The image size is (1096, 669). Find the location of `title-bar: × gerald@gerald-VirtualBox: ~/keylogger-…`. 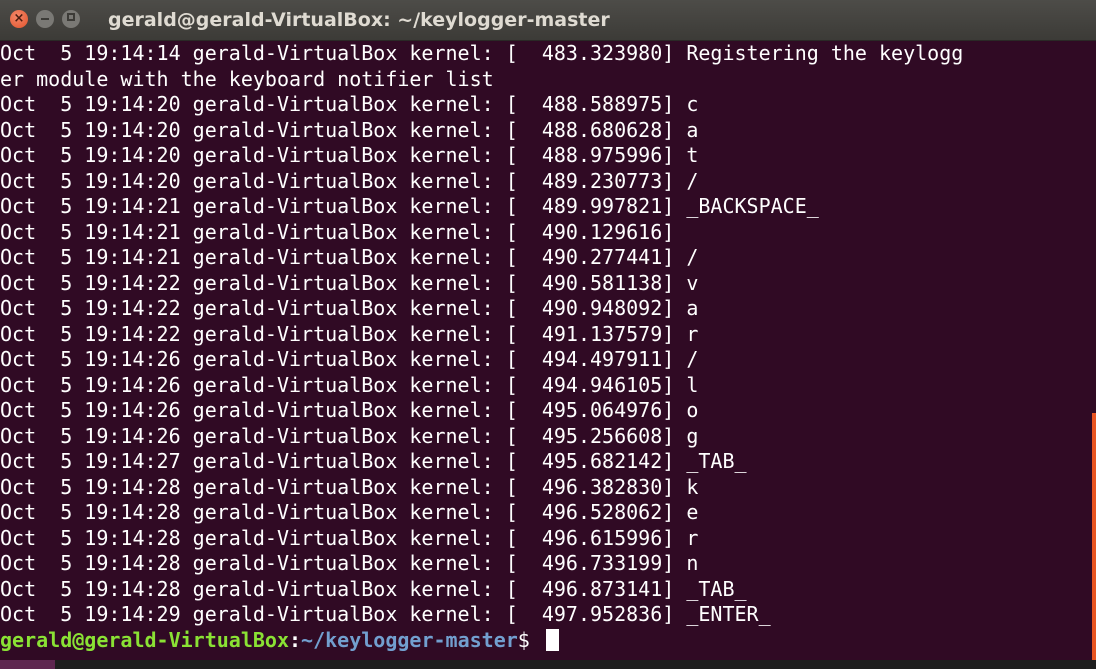

title-bar: × gerald@gerald-VirtualBox: ~/keylogger-… is located at coordinates (548, 20).